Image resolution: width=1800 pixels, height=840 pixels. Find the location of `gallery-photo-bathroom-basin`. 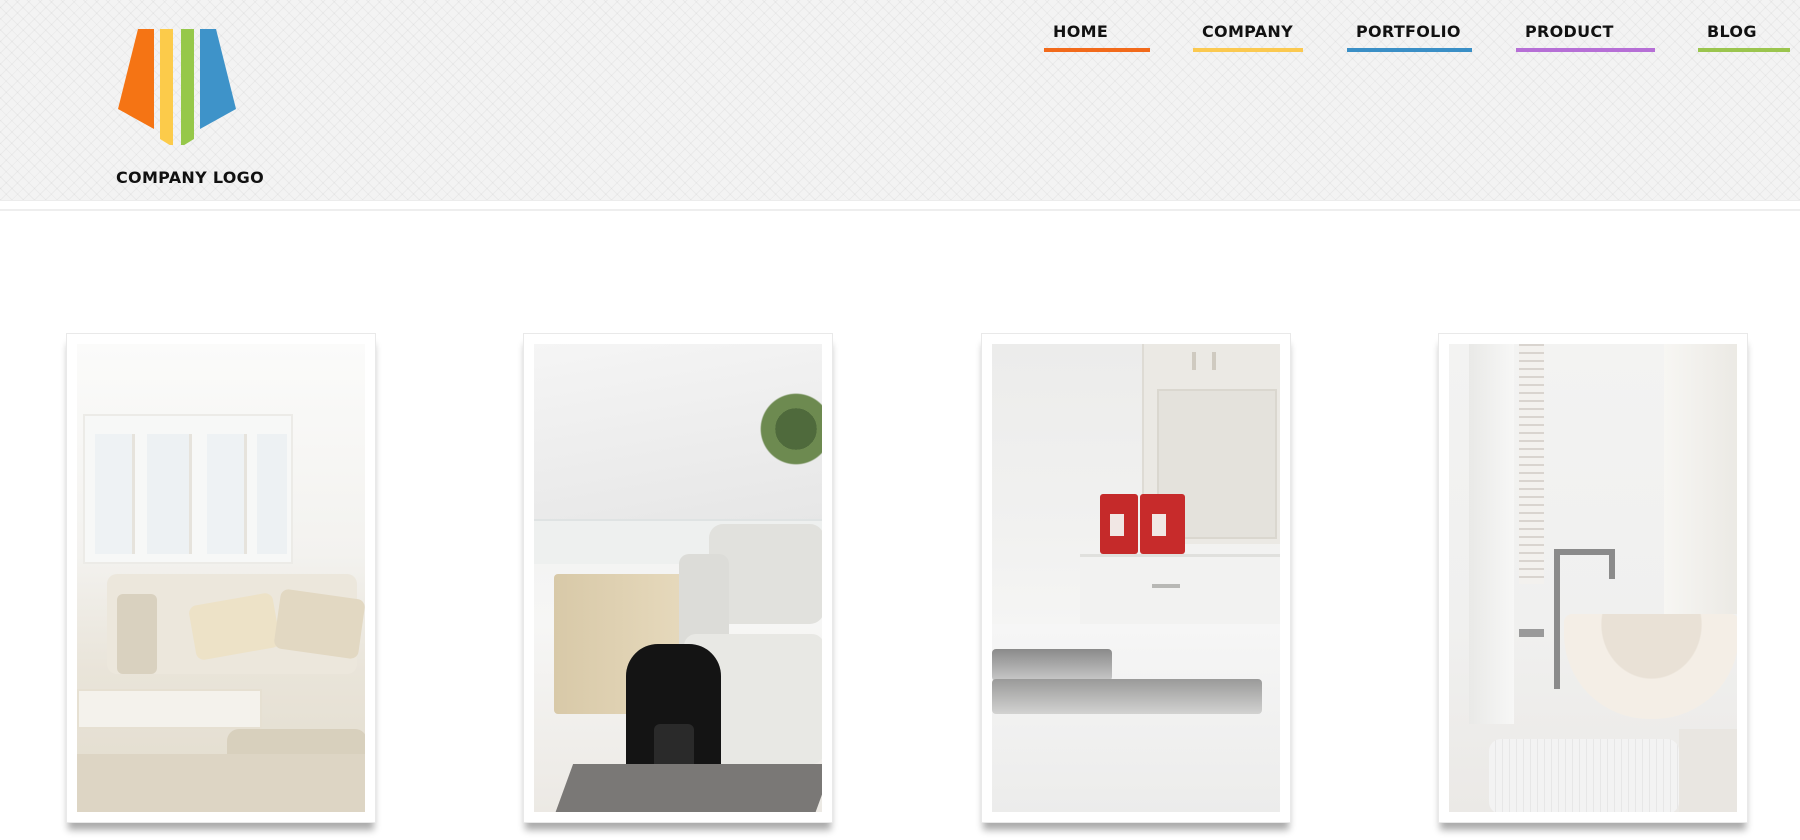

gallery-photo-bathroom-basin is located at coordinates (1593, 578).